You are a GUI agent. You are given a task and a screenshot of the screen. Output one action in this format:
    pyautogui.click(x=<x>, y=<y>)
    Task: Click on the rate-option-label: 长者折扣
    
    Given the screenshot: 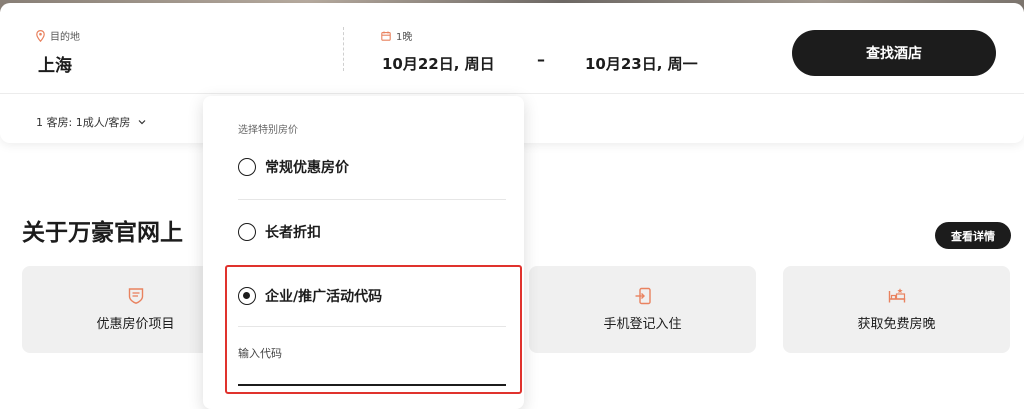 What is the action you would take?
    pyautogui.click(x=293, y=233)
    